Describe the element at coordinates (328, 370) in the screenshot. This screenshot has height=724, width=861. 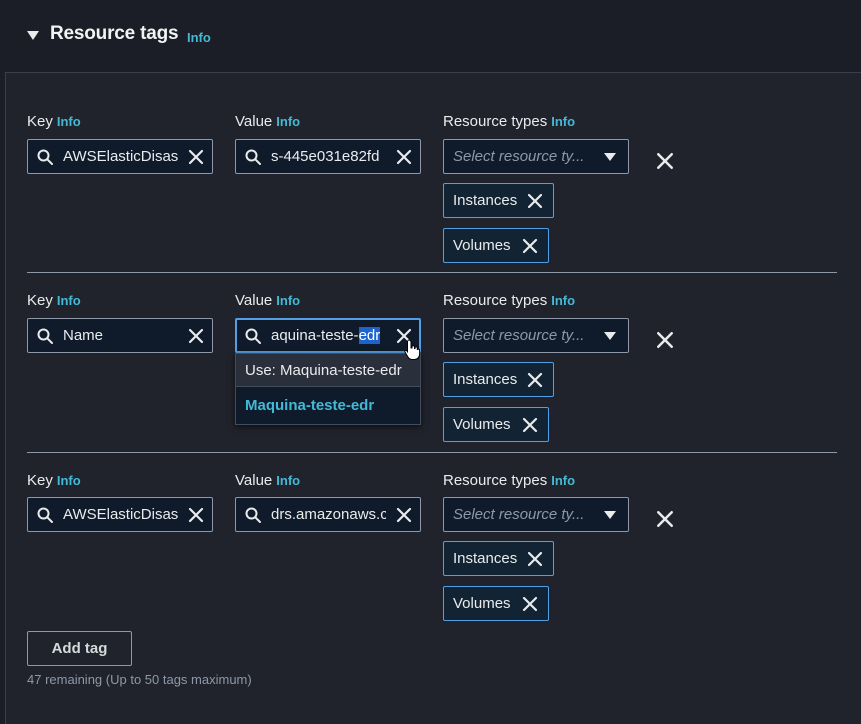
I see `use-value-option: Use: Maquina-teste-edr` at that location.